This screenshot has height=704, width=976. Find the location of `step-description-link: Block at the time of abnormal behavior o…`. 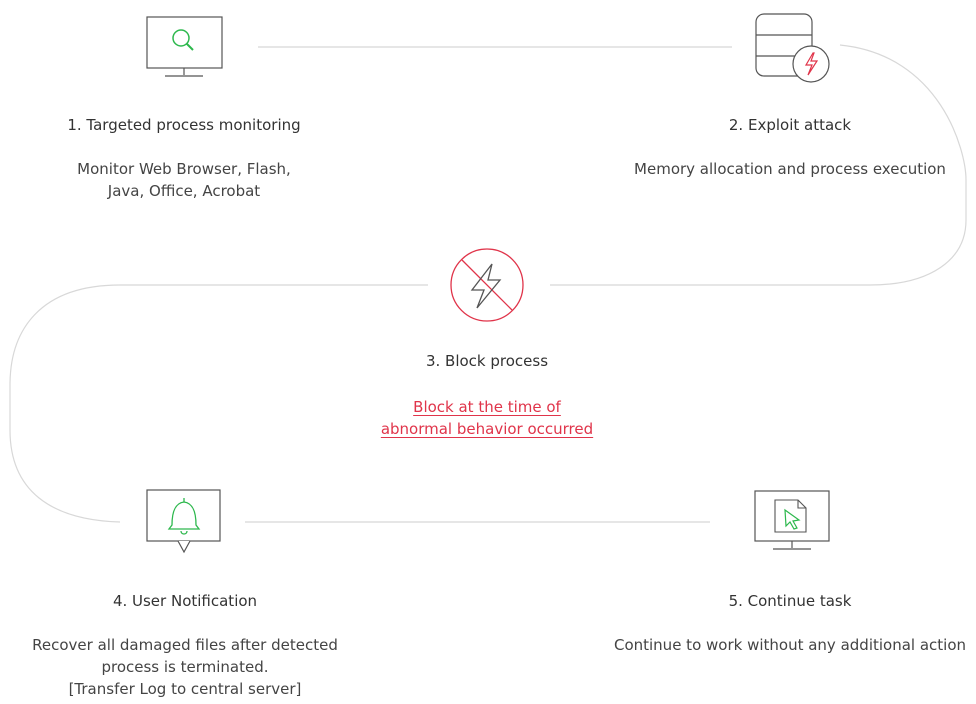

step-description-link: Block at the time of abnormal behavior o… is located at coordinates (487, 418).